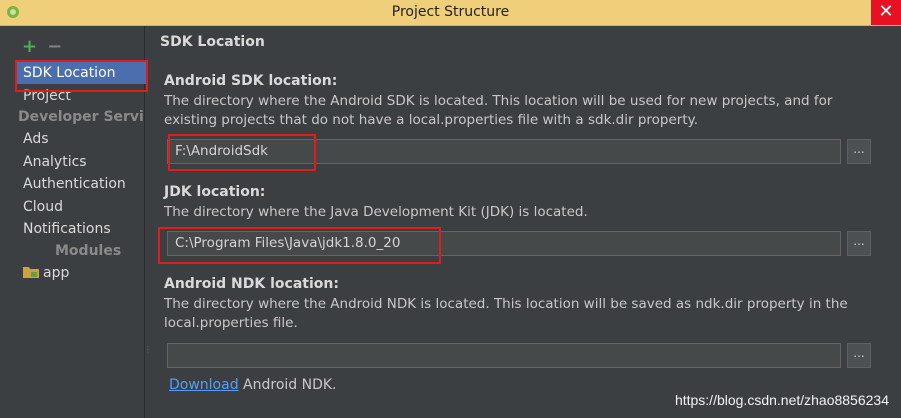 The width and height of the screenshot is (901, 418). I want to click on sidebar-toolbar: + −, so click(44, 46).